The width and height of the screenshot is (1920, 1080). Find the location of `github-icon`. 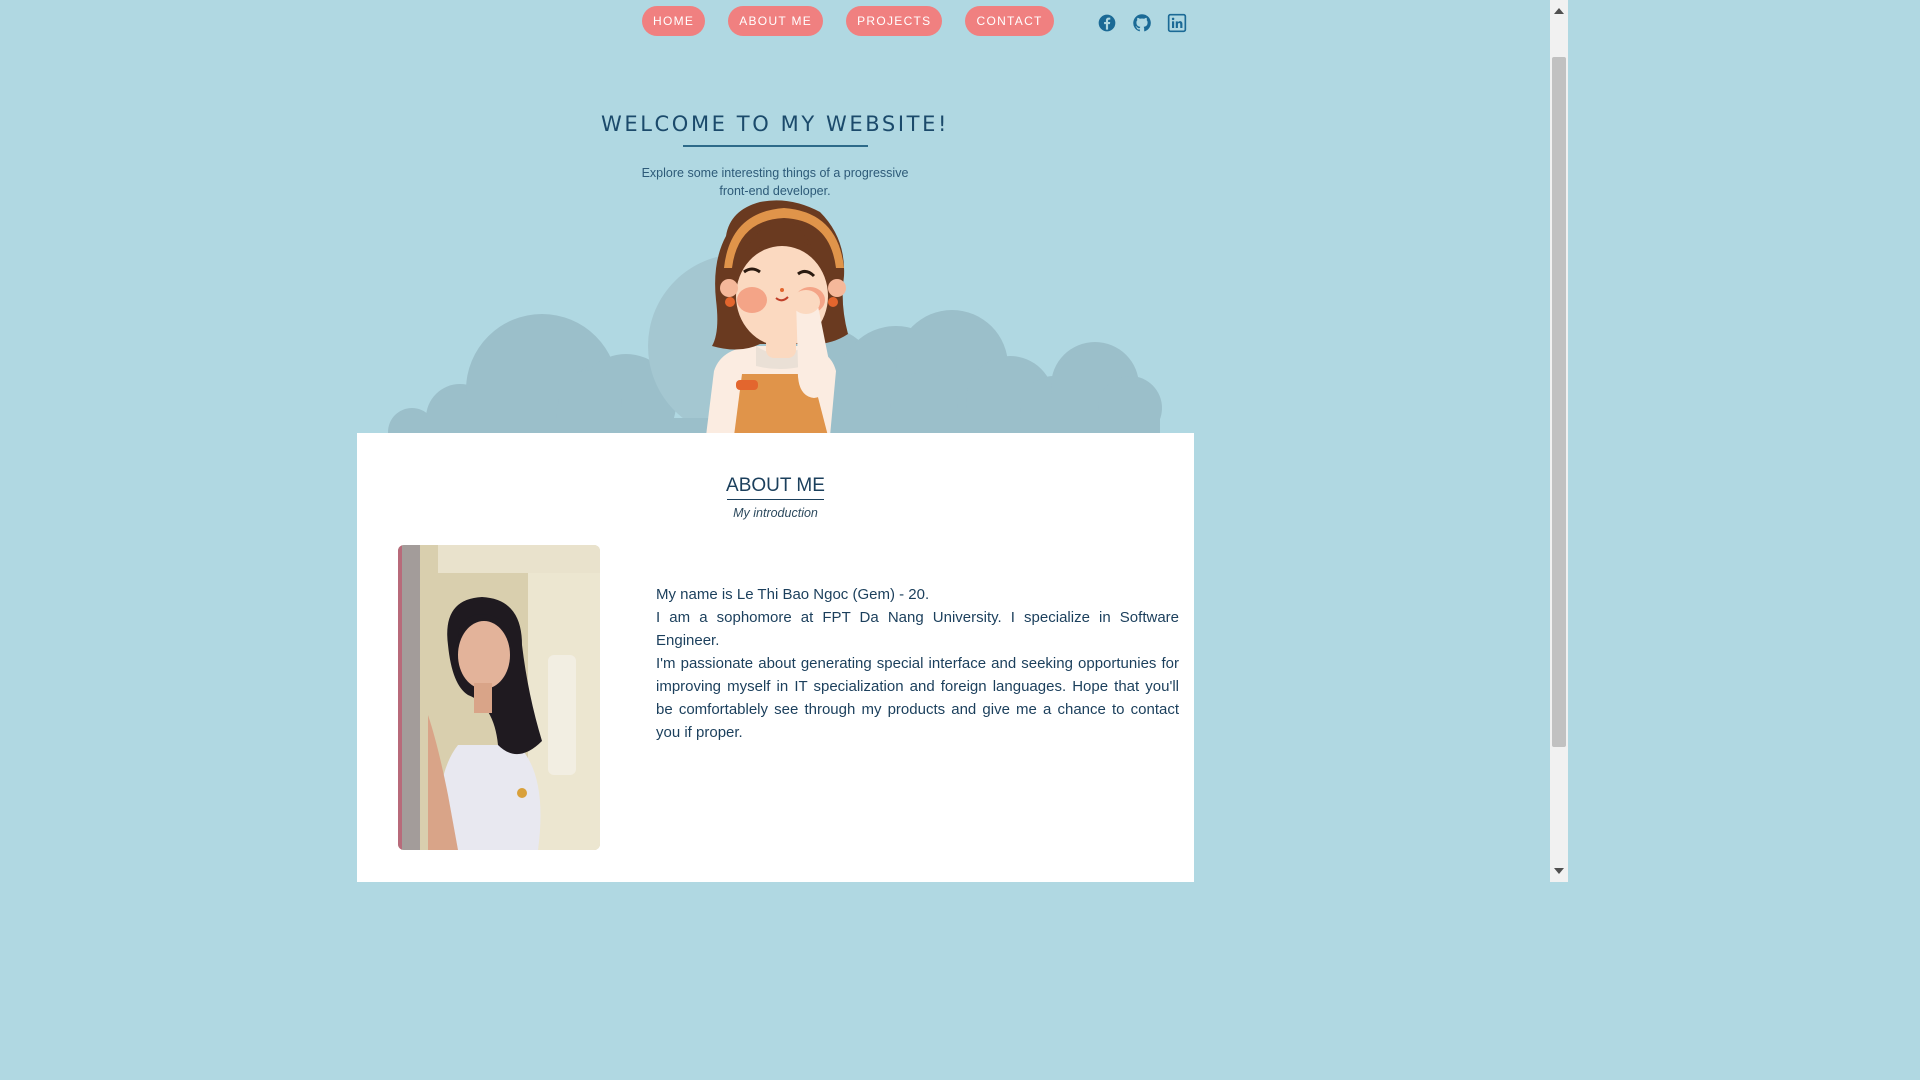

github-icon is located at coordinates (1142, 23).